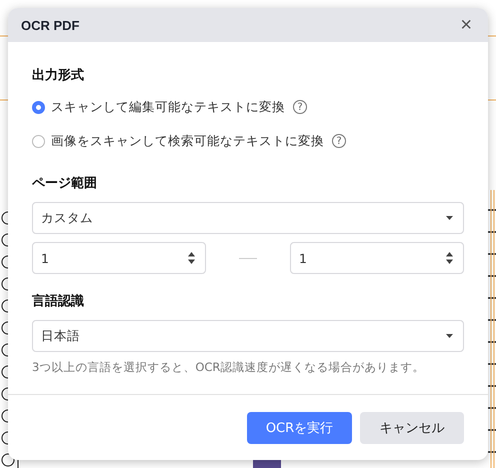 This screenshot has width=496, height=468. What do you see at coordinates (377, 258) in the screenshot?
I see `end-page-field: 1` at bounding box center [377, 258].